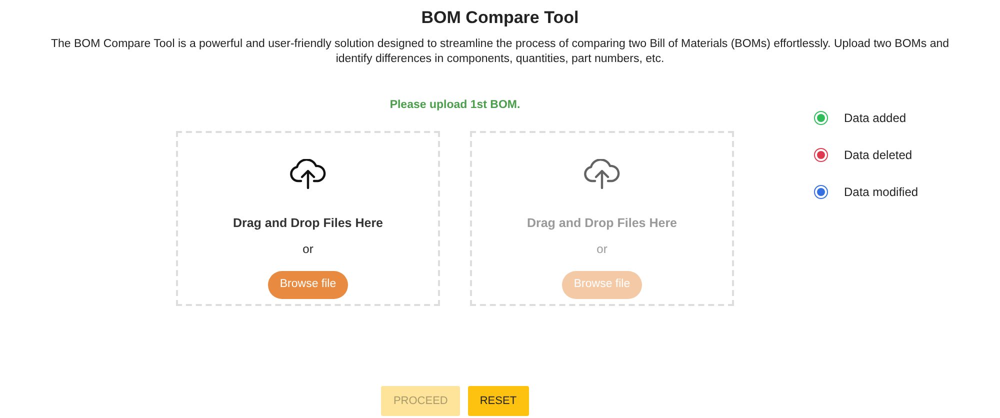 This screenshot has width=1000, height=418. What do you see at coordinates (500, 52) in the screenshot?
I see `description-text: The BOM Compare Tool is a powerful and user-friendly solution designed to streamline the process of comparing two Bill of Materials (BOMs) effortlessly. Upload two BOMs and identify differences in components, quantities, part numbers, etc.` at bounding box center [500, 52].